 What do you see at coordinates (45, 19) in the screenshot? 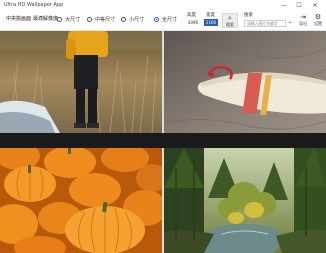
I see `best-resolution-button: 最適解像度` at bounding box center [45, 19].